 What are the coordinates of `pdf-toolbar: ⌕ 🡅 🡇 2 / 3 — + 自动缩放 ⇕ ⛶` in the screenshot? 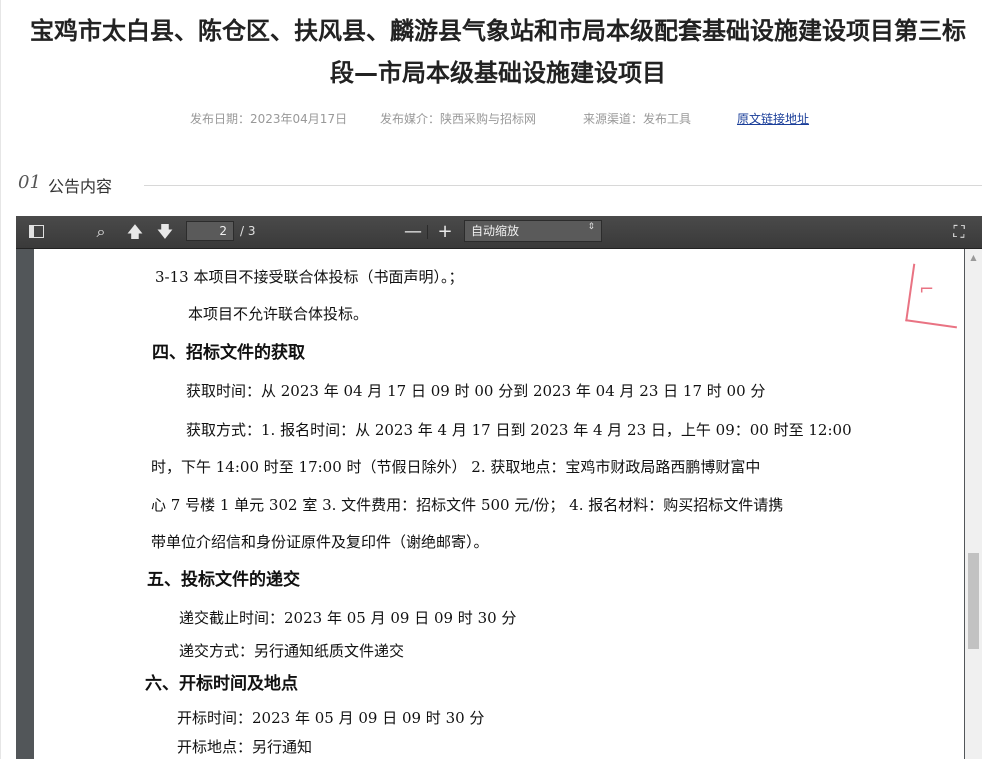 It's located at (499, 232).